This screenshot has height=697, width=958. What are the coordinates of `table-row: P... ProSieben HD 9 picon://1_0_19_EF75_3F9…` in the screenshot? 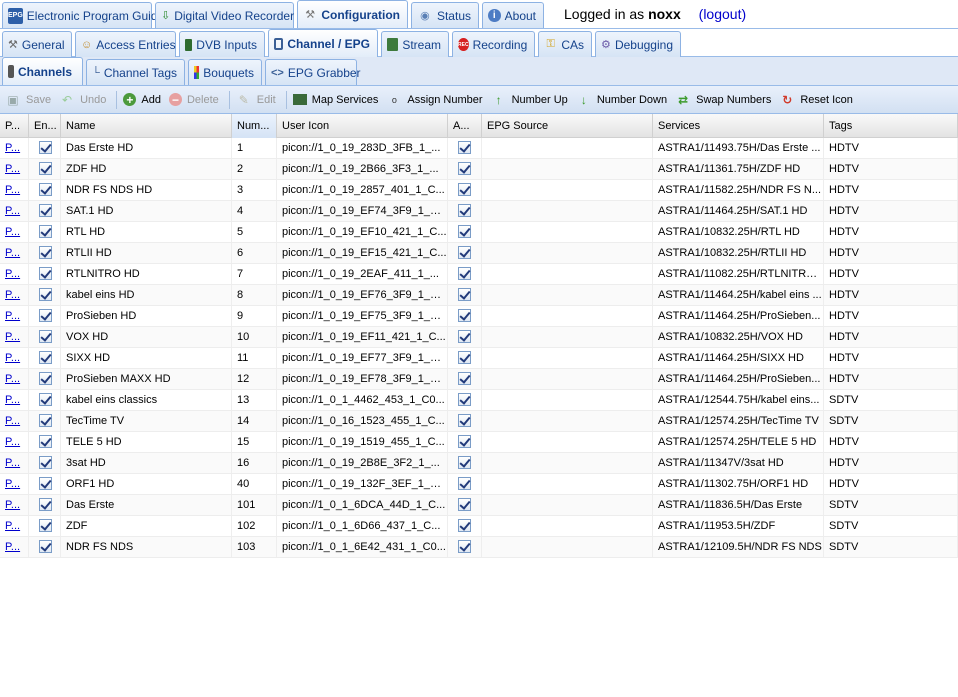 It's located at (479, 316).